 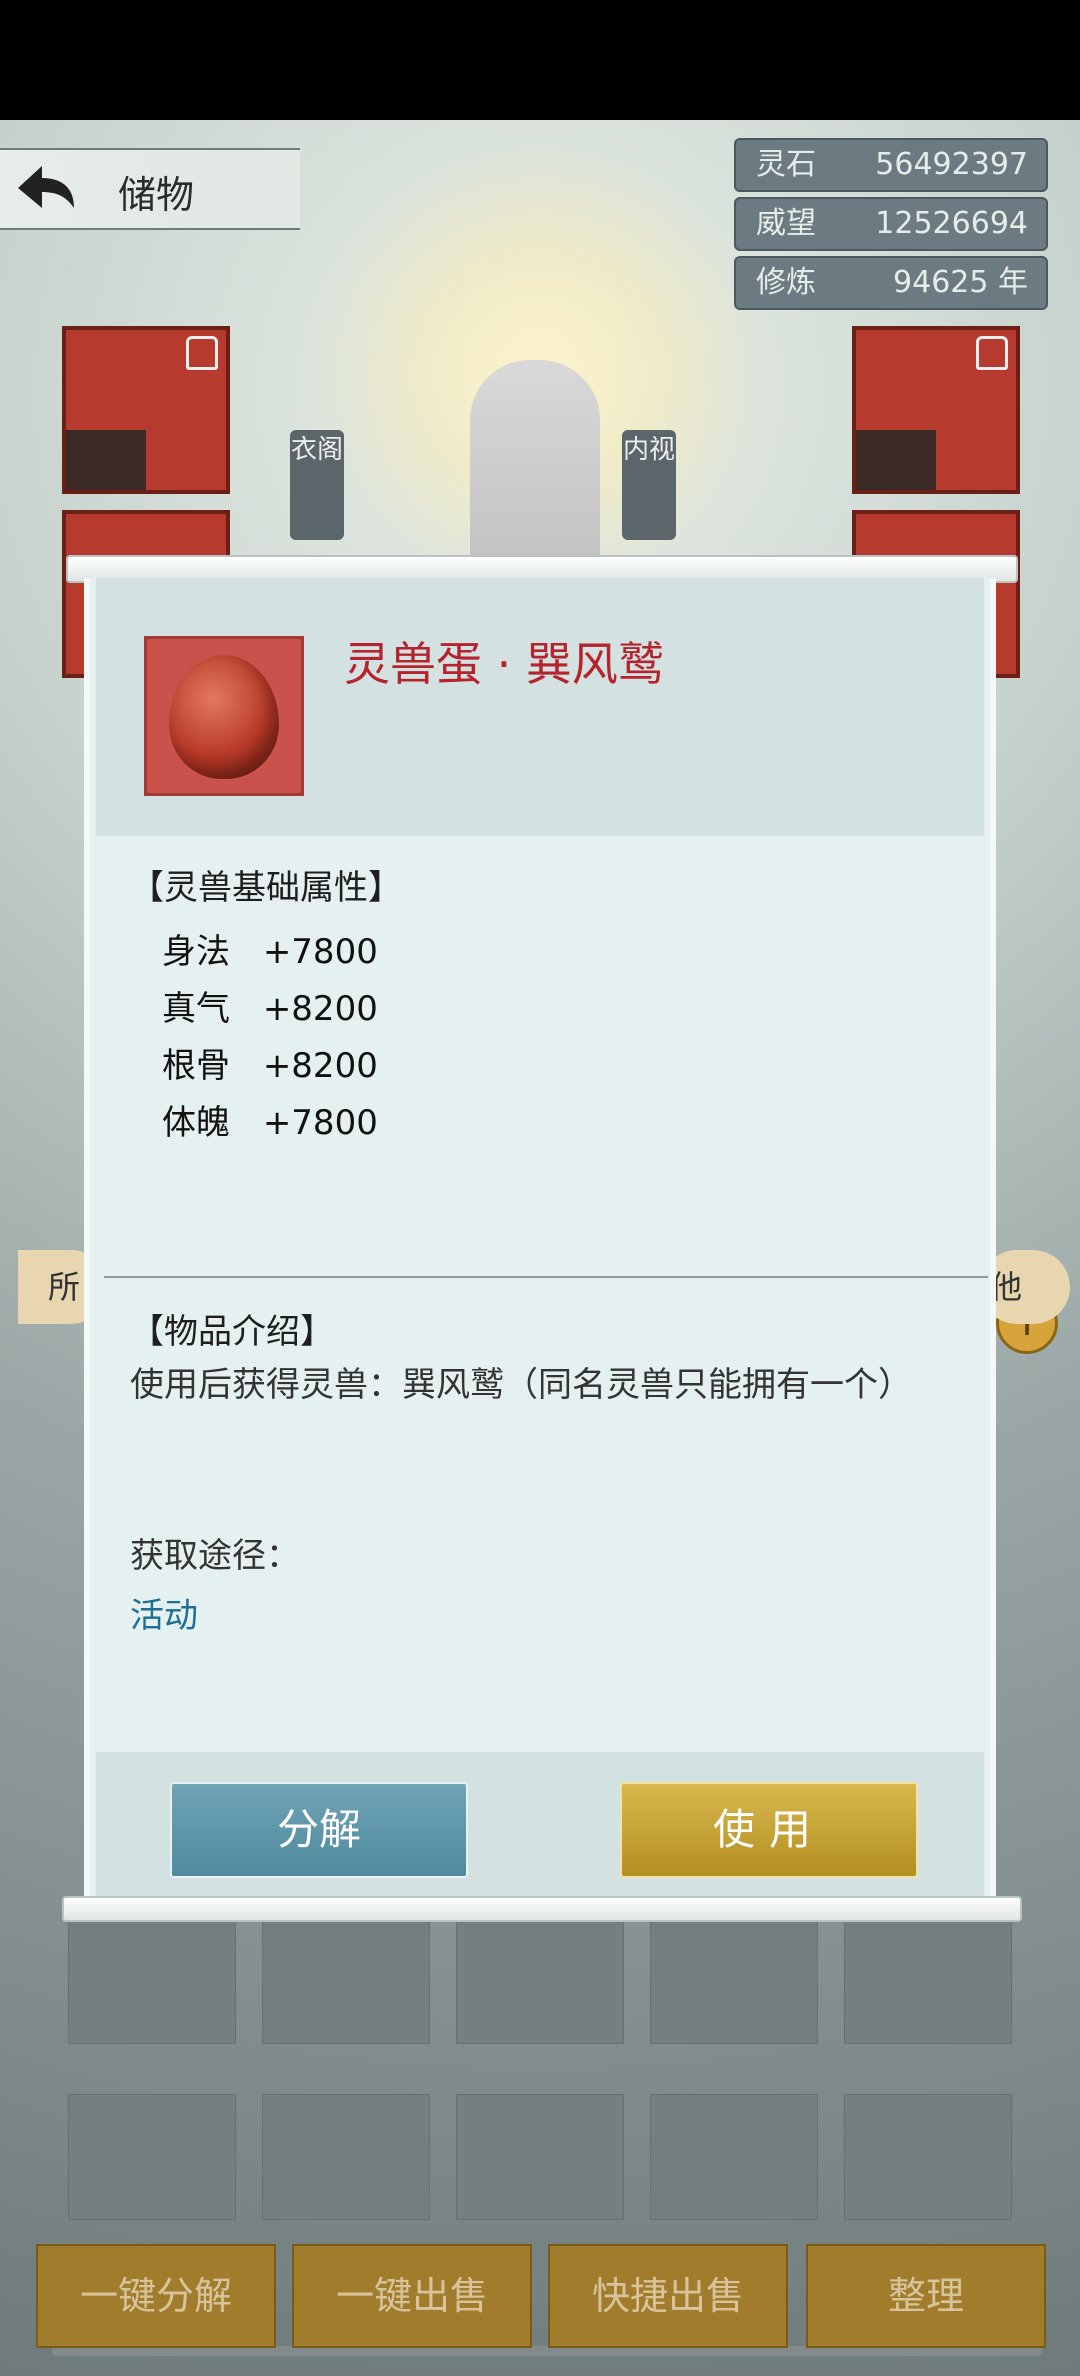 What do you see at coordinates (521, 1385) in the screenshot?
I see `item-description: 使用后获得灵兽：巽风鹫（同名灵兽只能拥有一个）` at bounding box center [521, 1385].